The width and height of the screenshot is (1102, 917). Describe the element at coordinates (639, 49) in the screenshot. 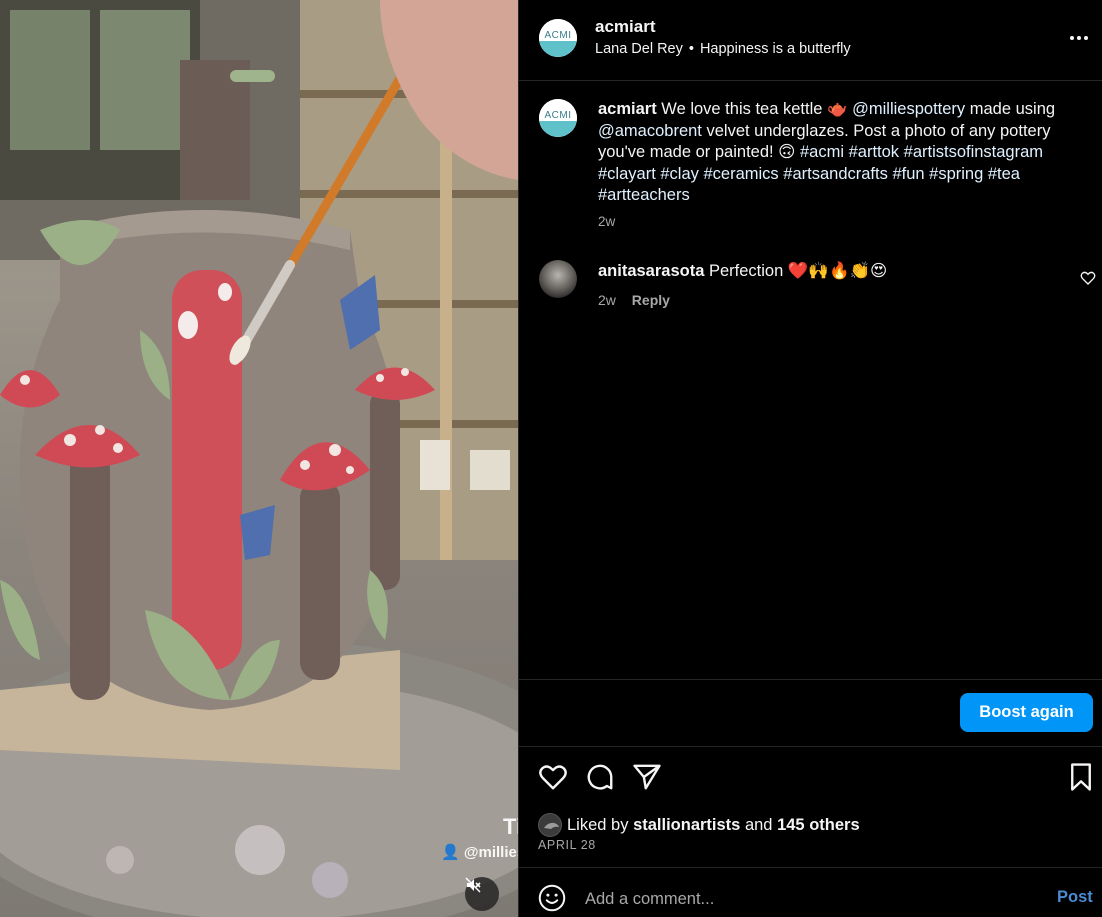

I see `audio-artist: Lana Del Rey` at that location.